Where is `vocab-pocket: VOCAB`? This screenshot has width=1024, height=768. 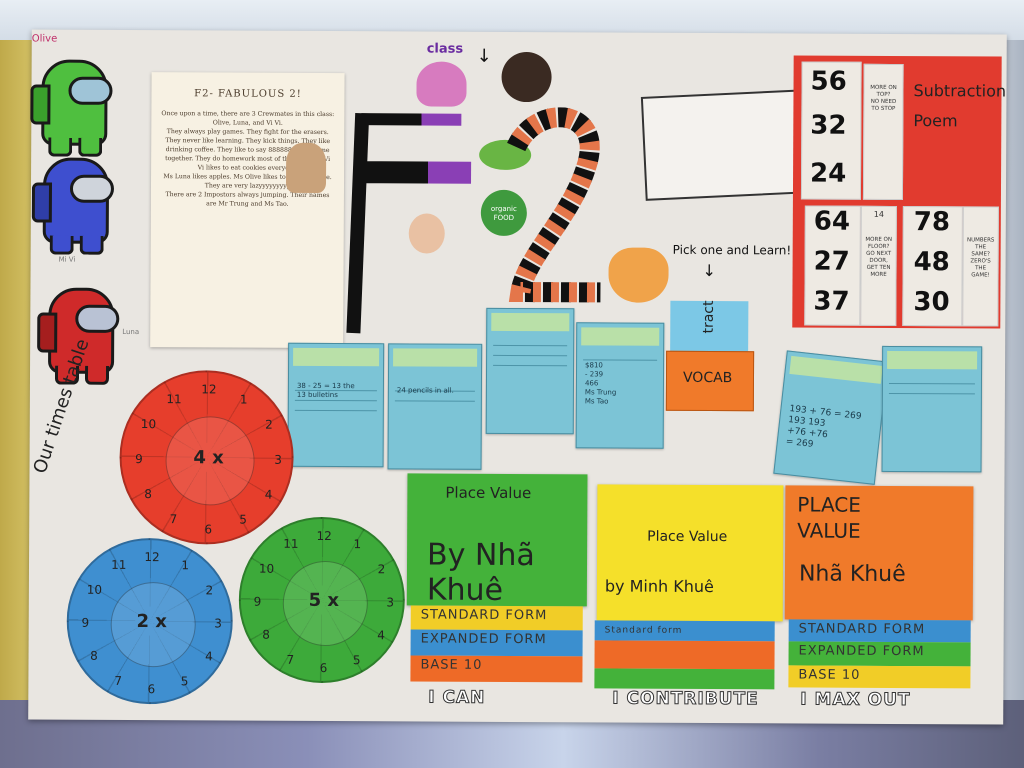 vocab-pocket: VOCAB is located at coordinates (710, 381).